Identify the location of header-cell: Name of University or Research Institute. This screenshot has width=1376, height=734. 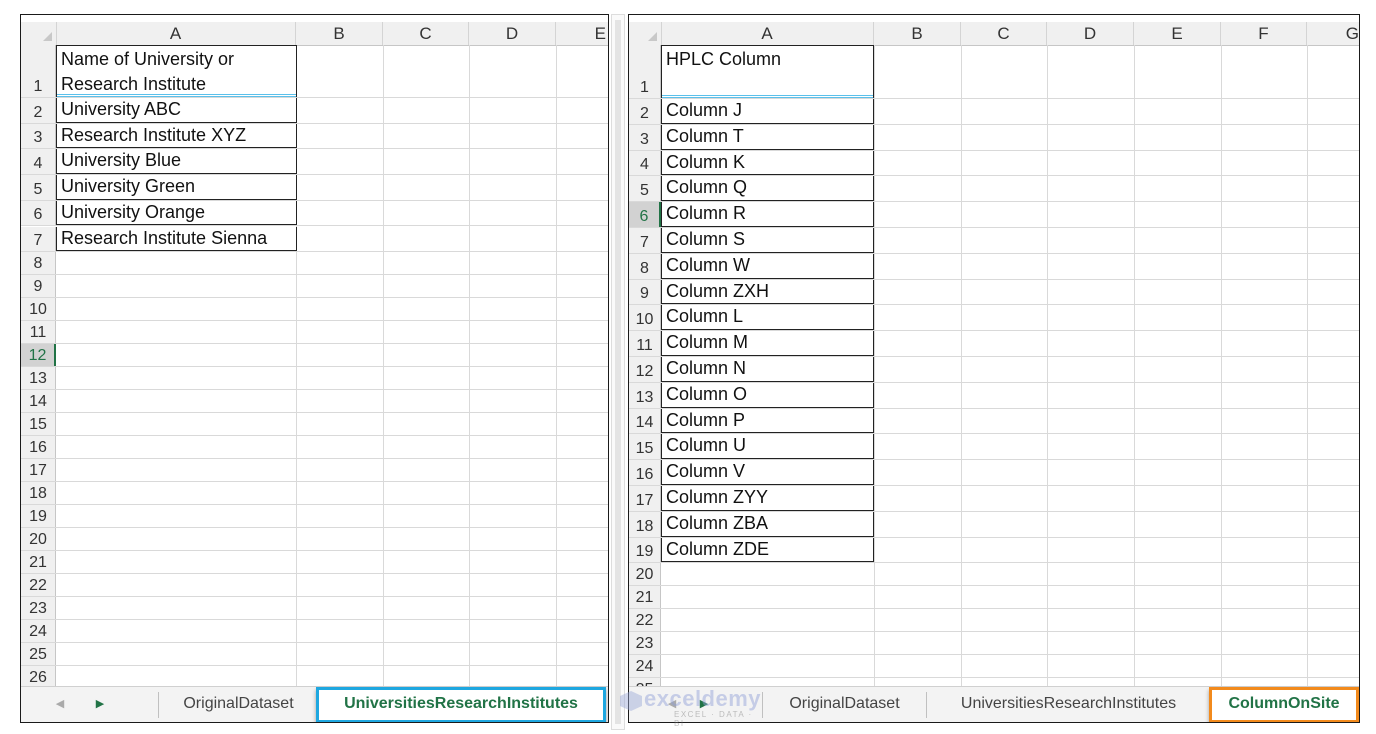
(176, 71).